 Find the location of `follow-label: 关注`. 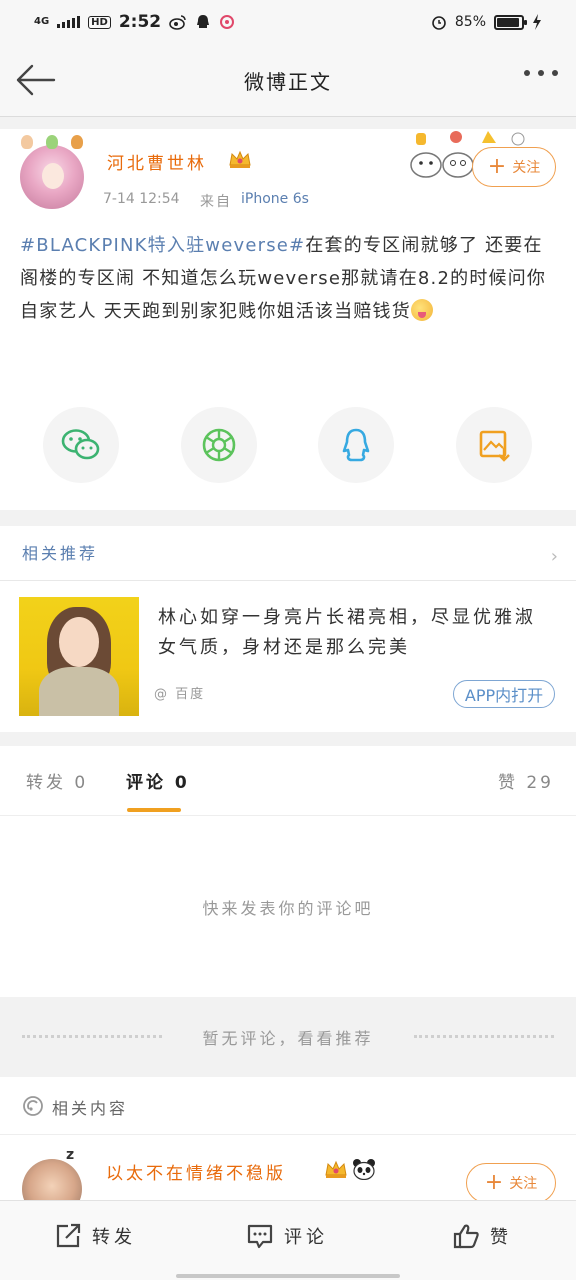

follow-label: 关注 is located at coordinates (526, 168).